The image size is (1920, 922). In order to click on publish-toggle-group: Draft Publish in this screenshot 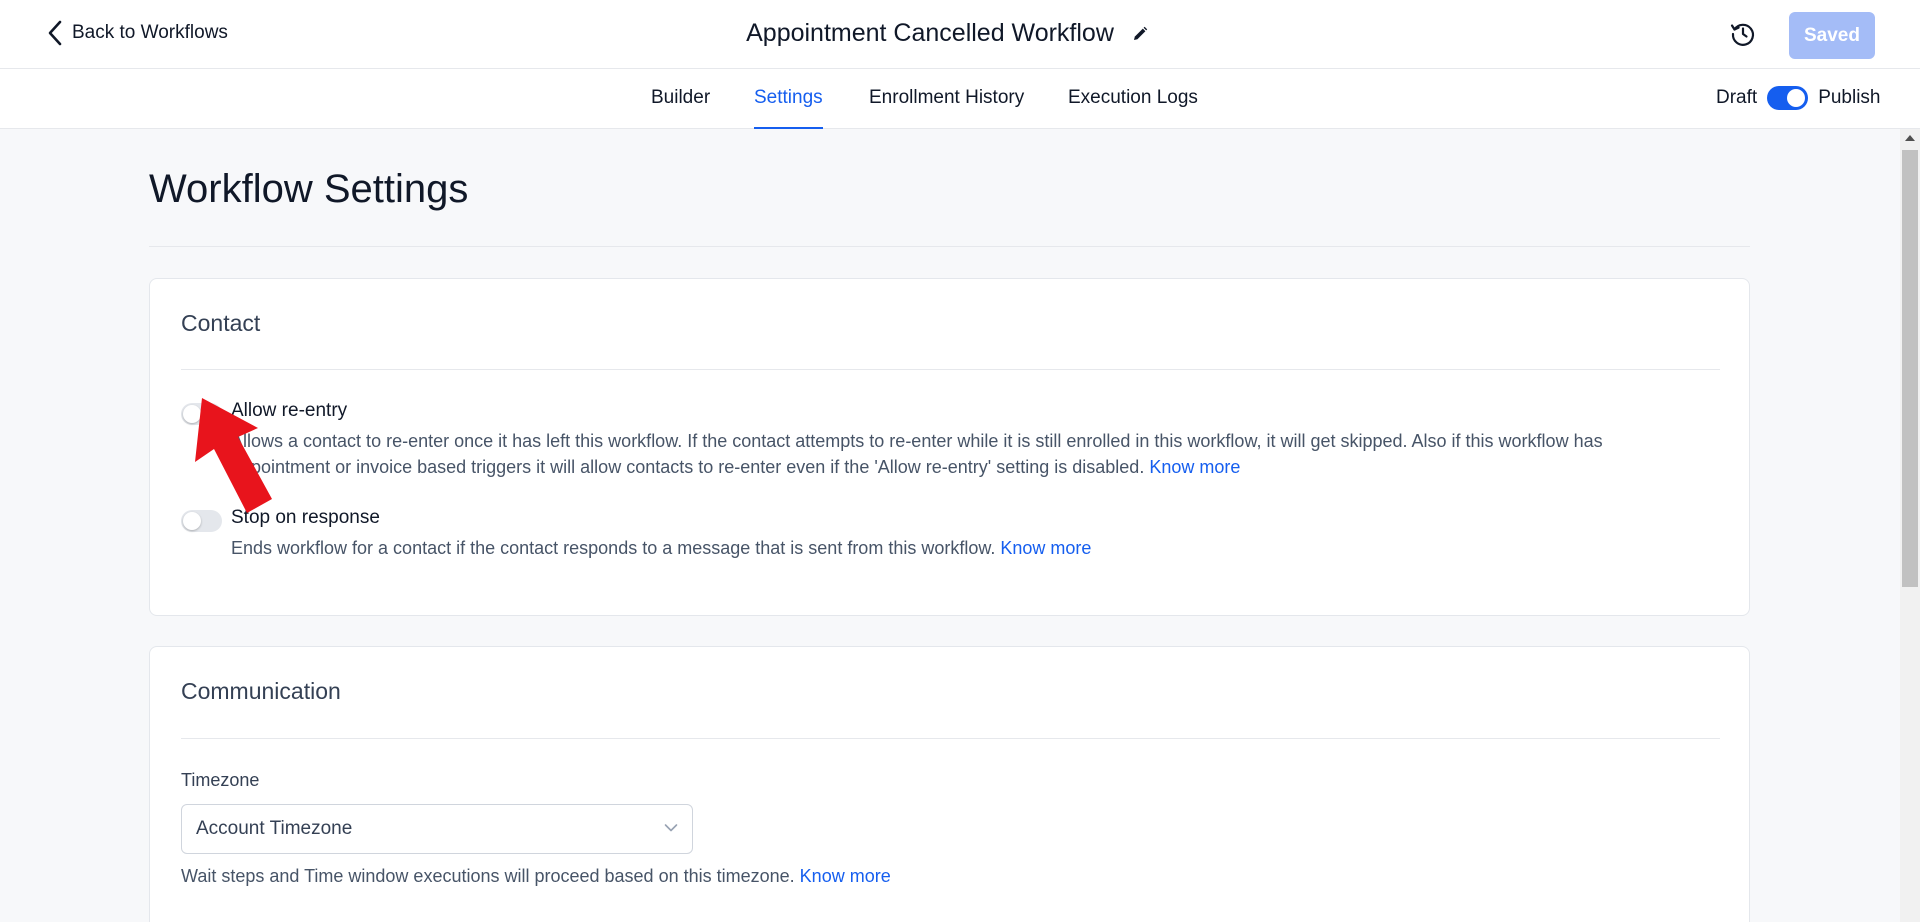, I will do `click(1798, 98)`.